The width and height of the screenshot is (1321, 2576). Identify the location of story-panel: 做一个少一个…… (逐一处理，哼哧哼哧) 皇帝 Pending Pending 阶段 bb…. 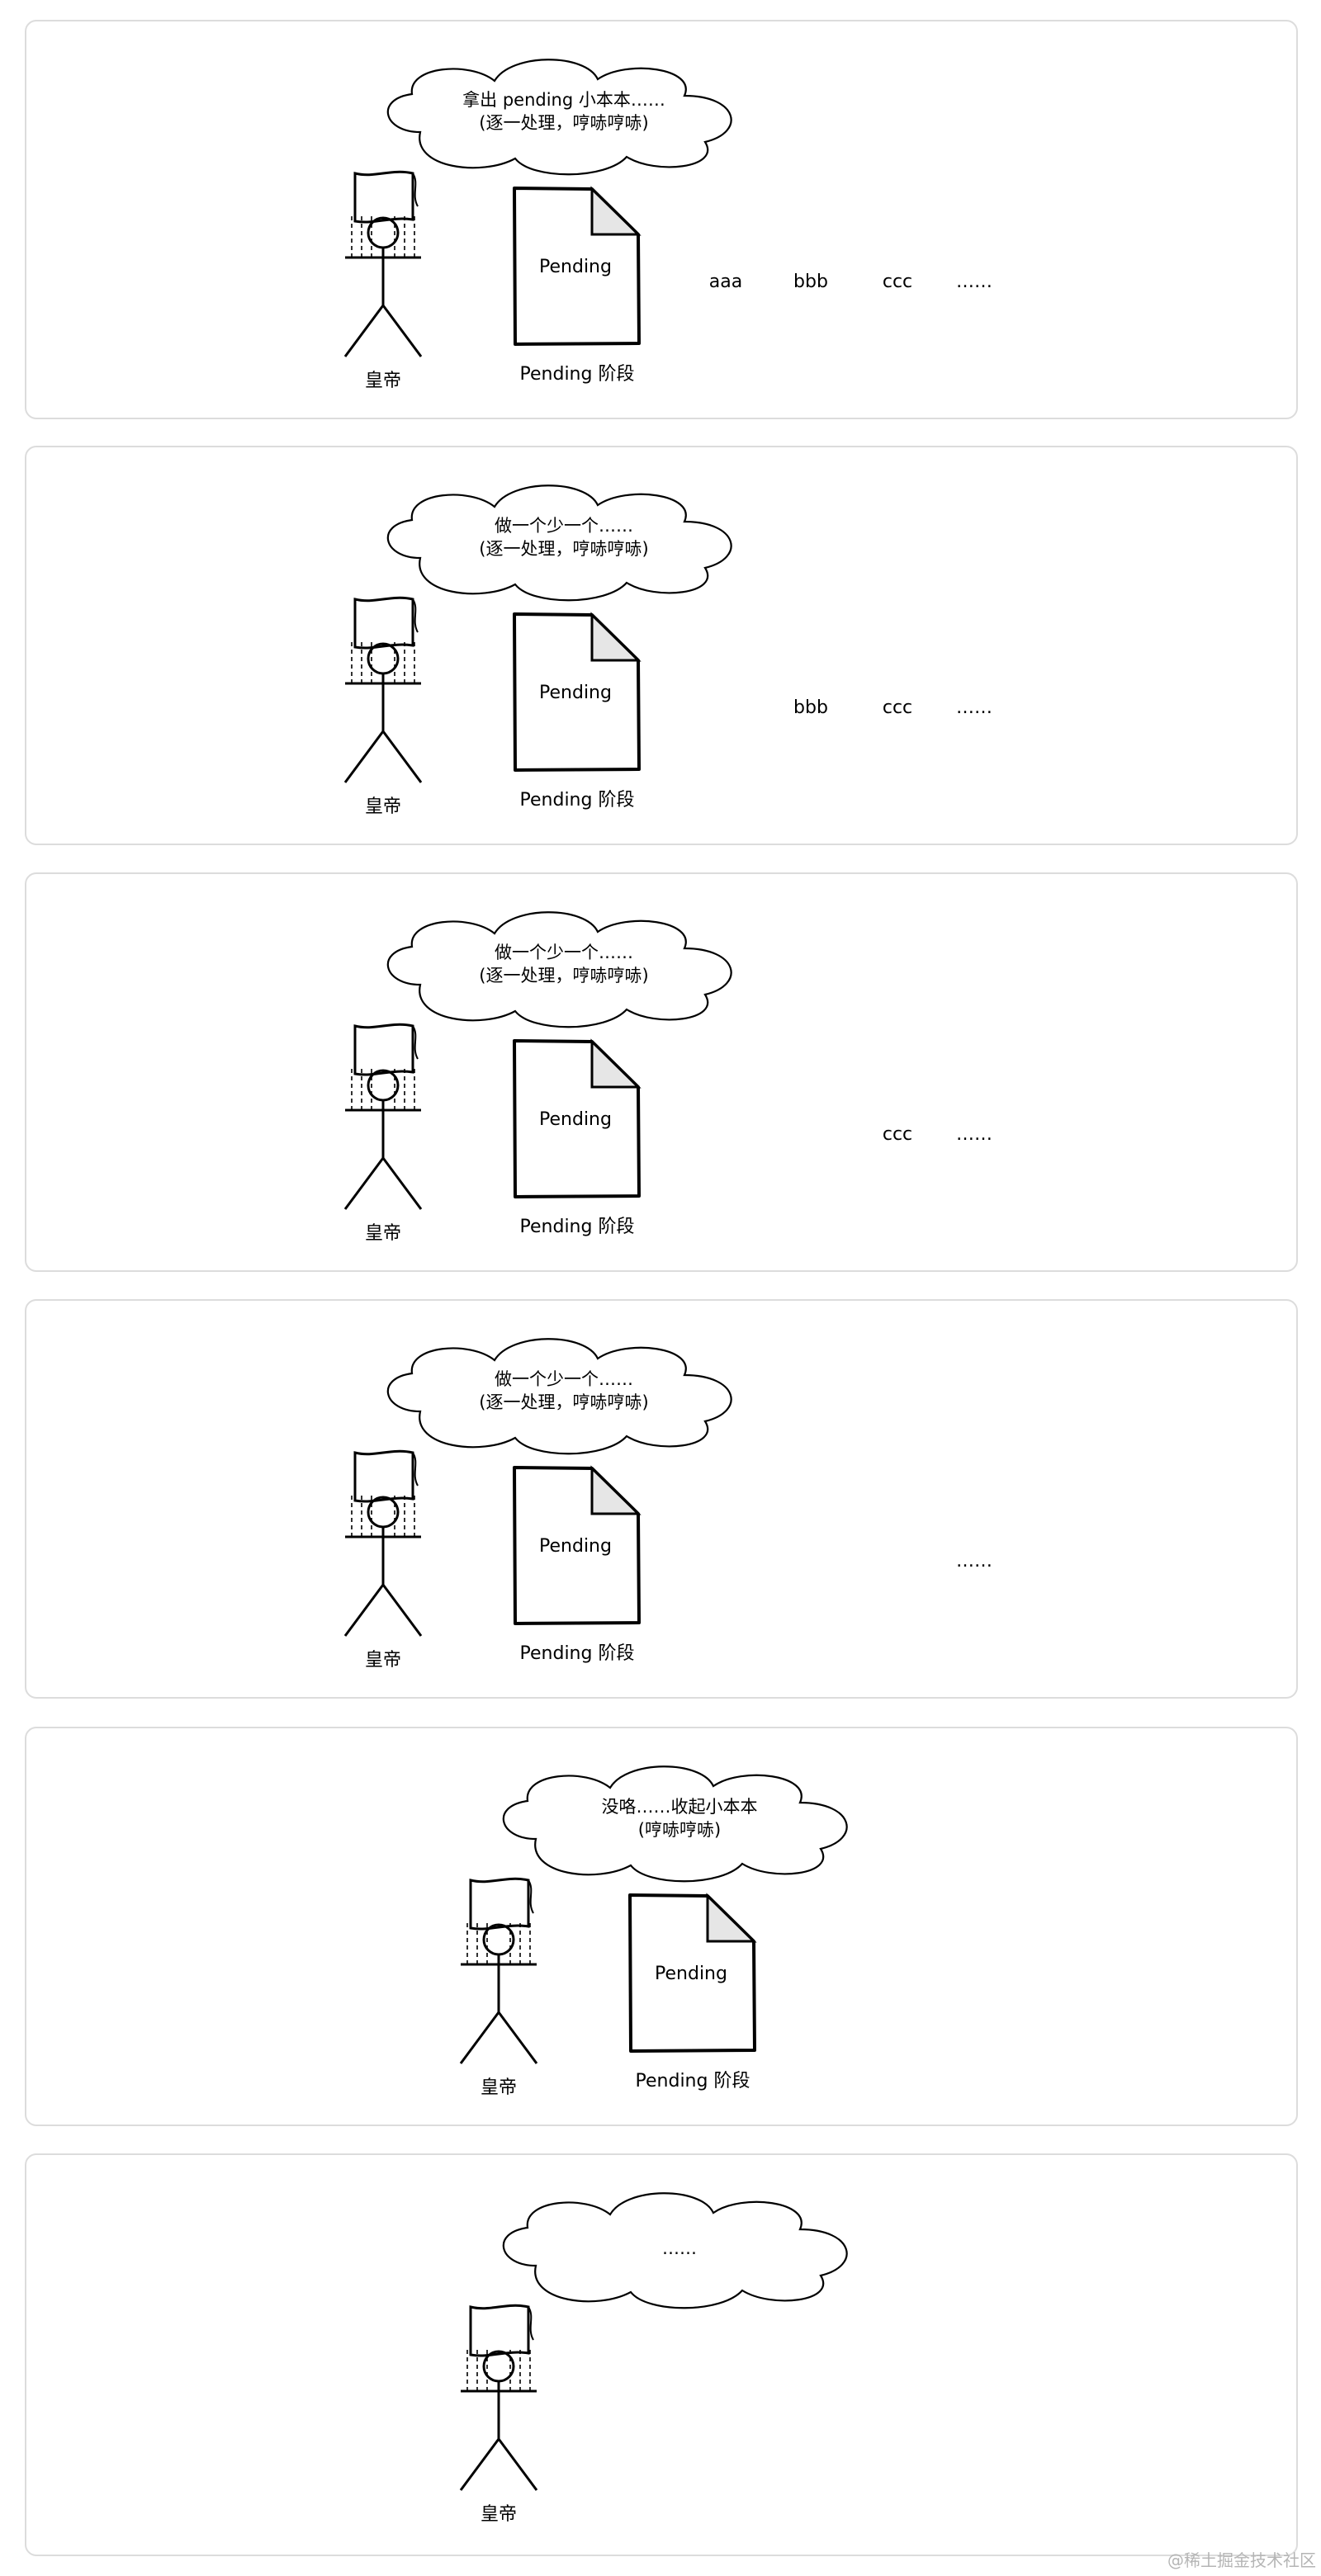
(662, 645).